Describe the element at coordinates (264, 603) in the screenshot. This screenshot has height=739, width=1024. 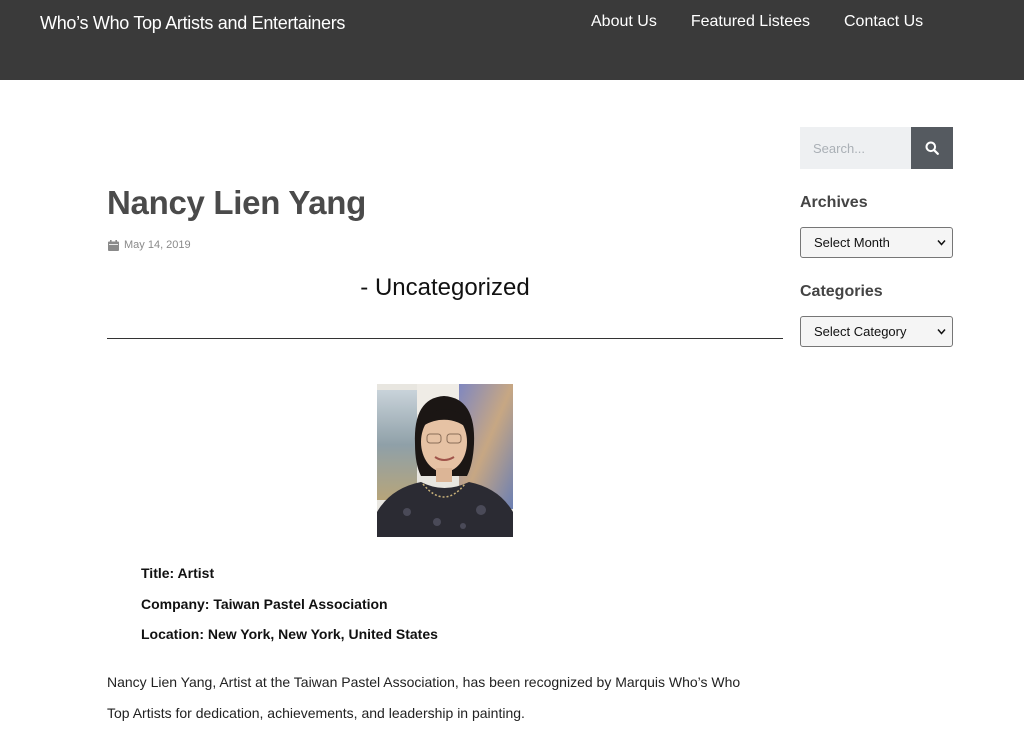
I see `fact-company: Company: Taiwan Pastel Association` at that location.